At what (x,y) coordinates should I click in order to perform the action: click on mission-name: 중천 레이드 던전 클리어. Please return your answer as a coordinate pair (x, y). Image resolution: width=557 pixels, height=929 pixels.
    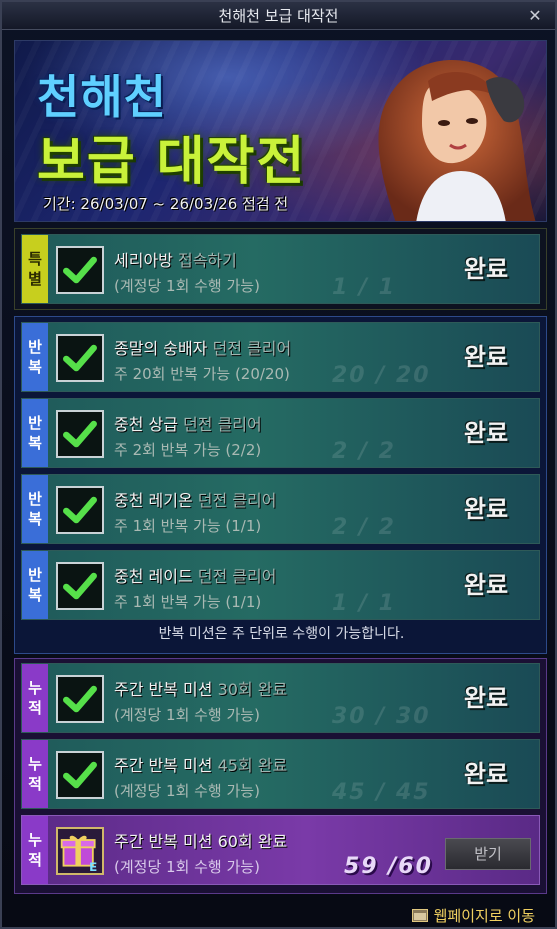
    Looking at the image, I should click on (195, 576).